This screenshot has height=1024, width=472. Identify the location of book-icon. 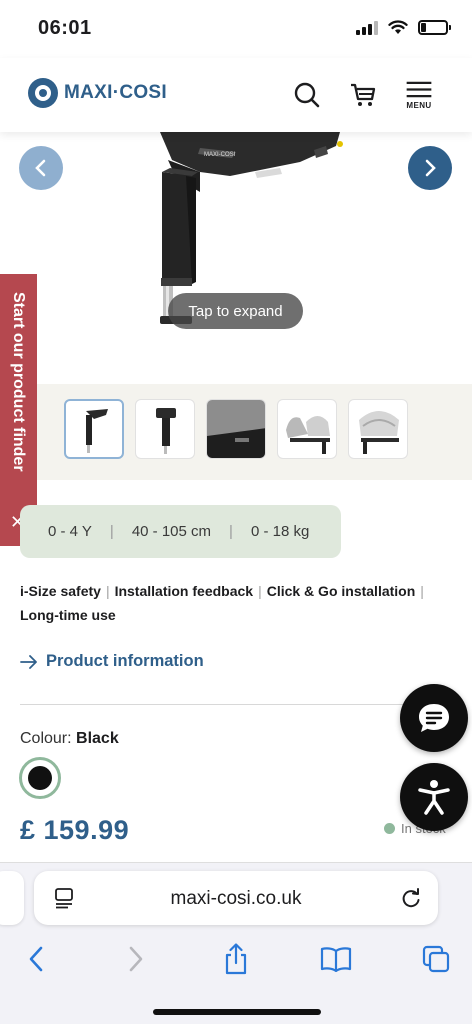
(336, 959).